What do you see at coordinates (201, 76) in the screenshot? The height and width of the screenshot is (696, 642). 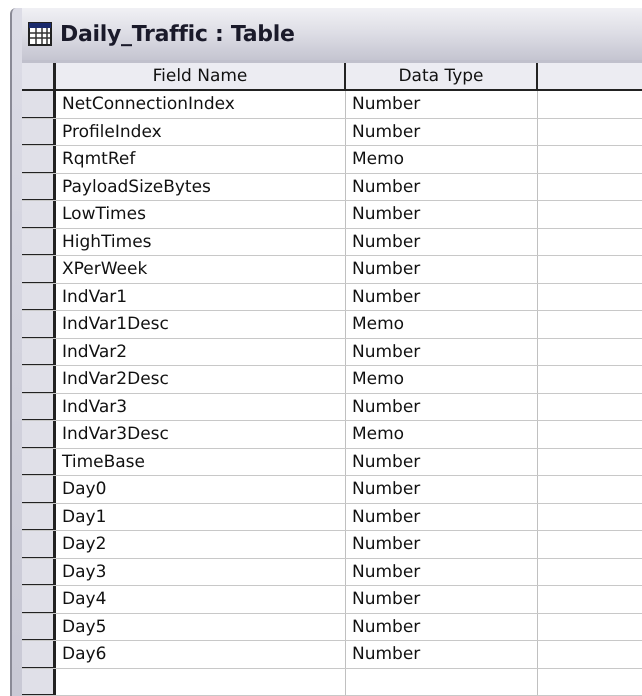 I see `column-header: Field Name` at bounding box center [201, 76].